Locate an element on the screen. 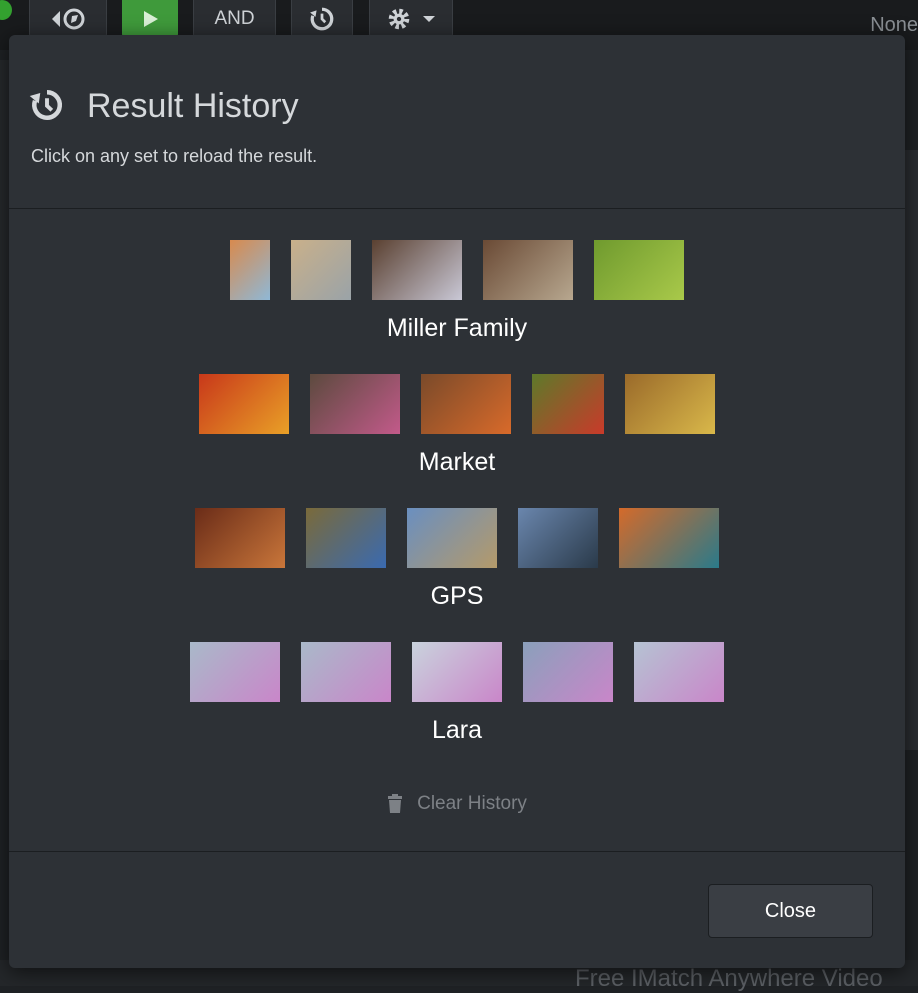 Image resolution: width=918 pixels, height=993 pixels. clear-history-button: Clear History is located at coordinates (457, 804).